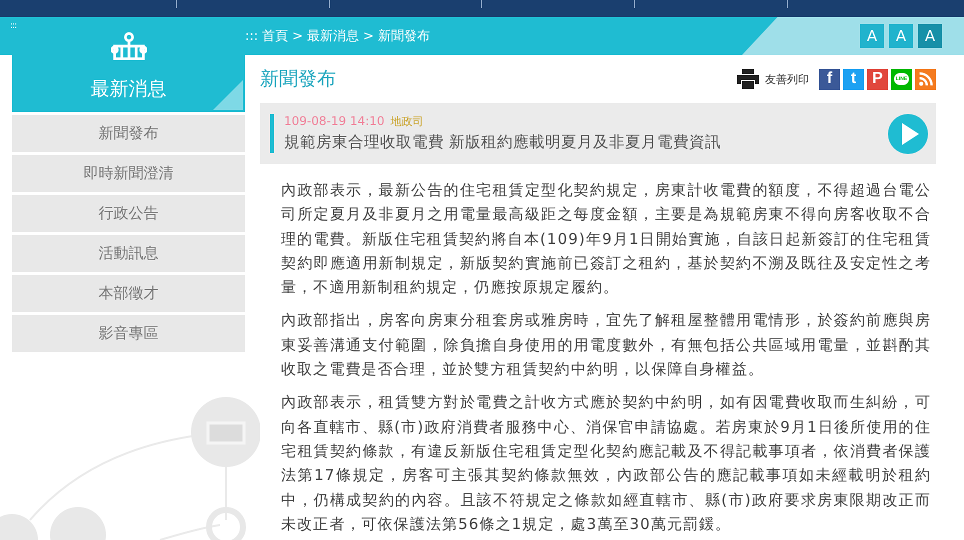 This screenshot has width=964, height=540. I want to click on sidebar-item: 影音專區, so click(128, 333).